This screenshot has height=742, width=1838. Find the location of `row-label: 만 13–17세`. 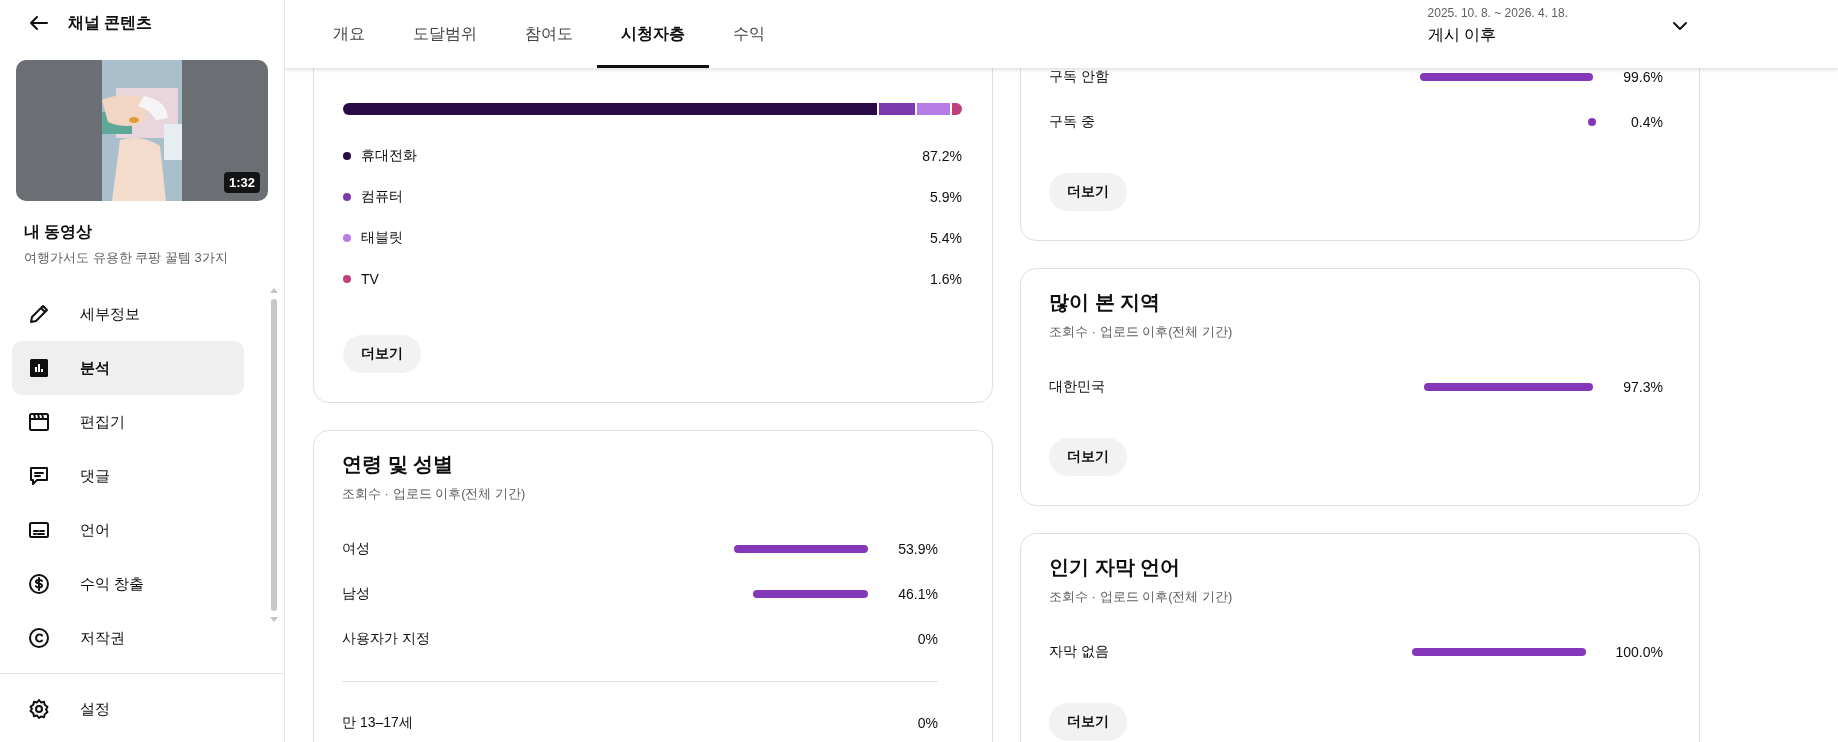

row-label: 만 13–17세 is located at coordinates (377, 722).